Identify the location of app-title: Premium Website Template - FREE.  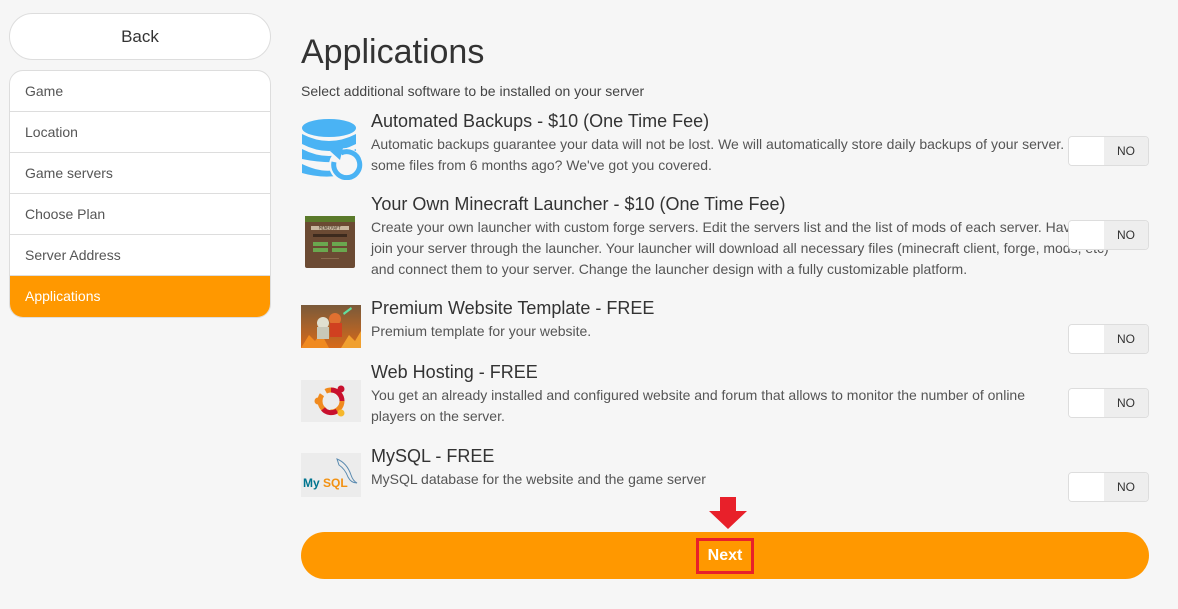
(513, 308).